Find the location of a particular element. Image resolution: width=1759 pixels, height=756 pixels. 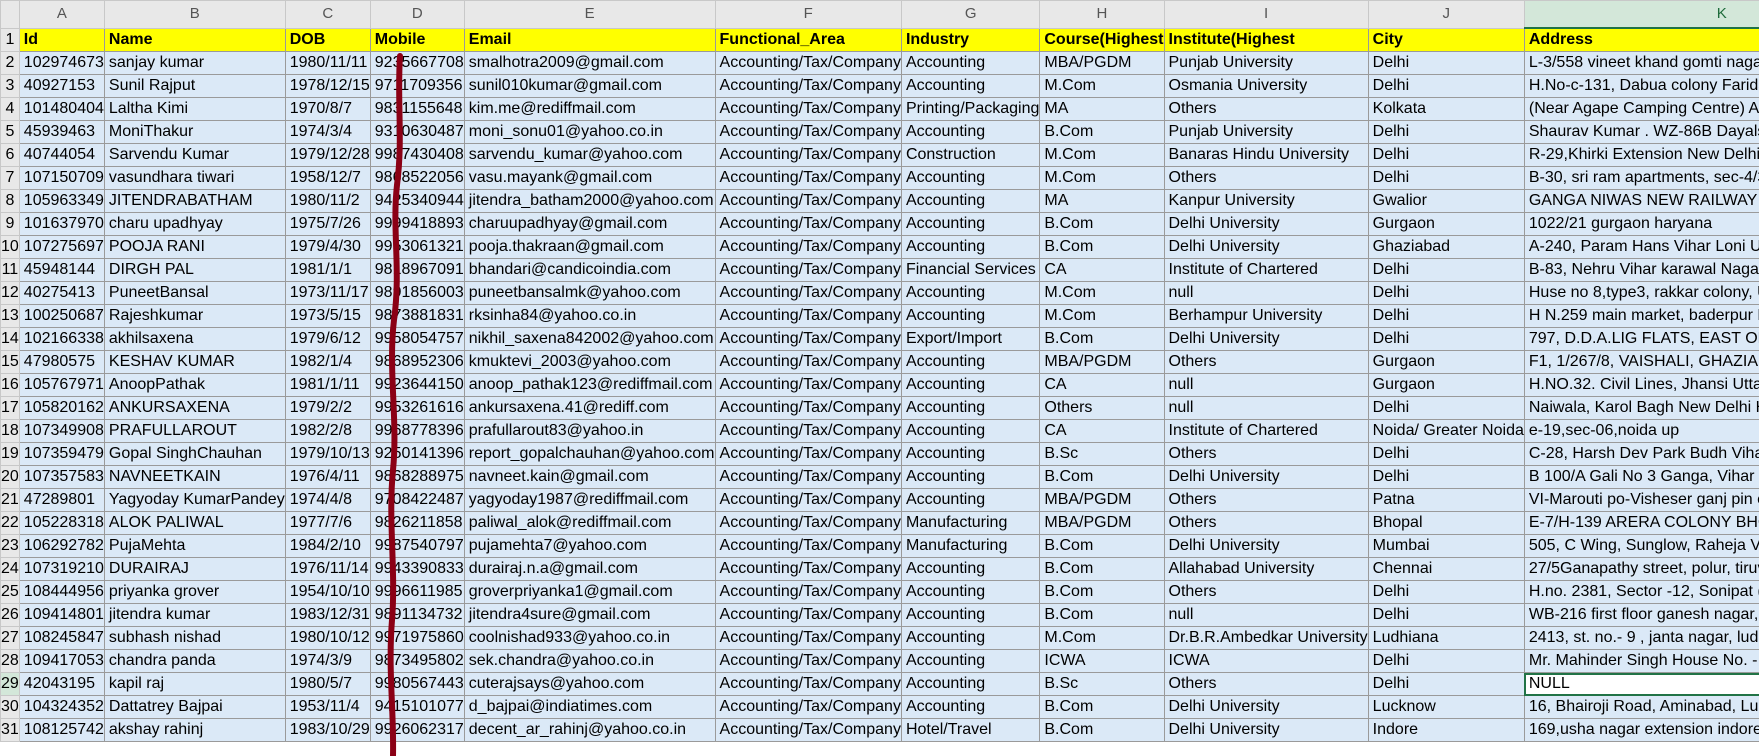

cell-name: DIRGH PAL is located at coordinates (194, 270).